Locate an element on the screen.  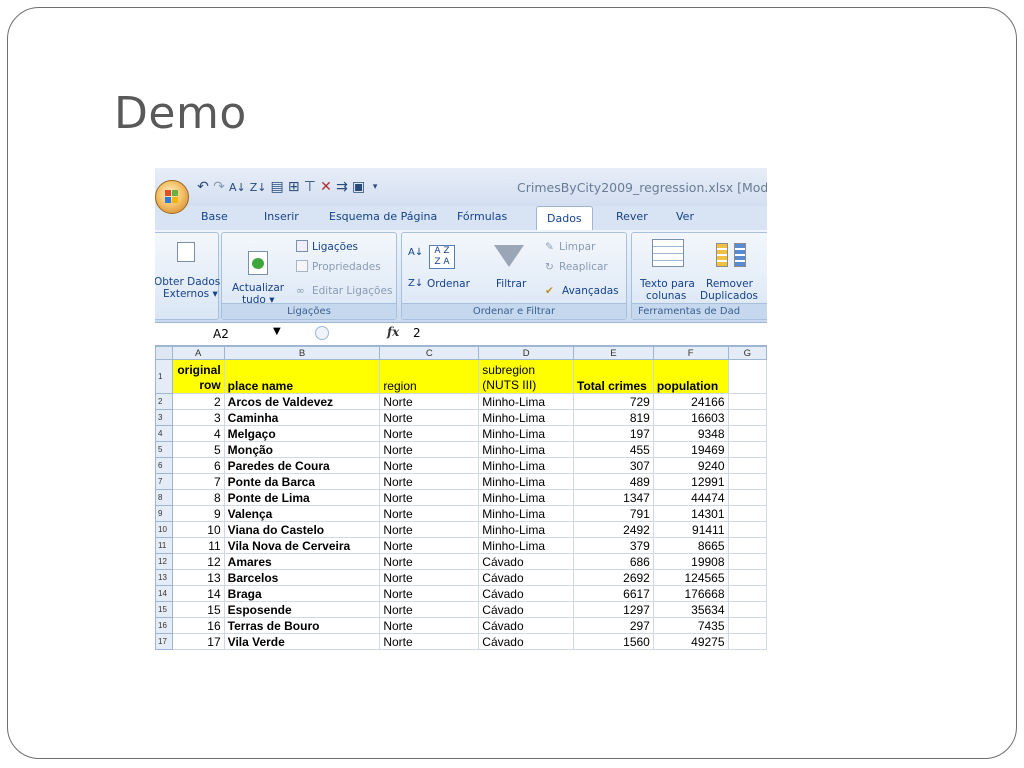
select-all-corner is located at coordinates (164, 353).